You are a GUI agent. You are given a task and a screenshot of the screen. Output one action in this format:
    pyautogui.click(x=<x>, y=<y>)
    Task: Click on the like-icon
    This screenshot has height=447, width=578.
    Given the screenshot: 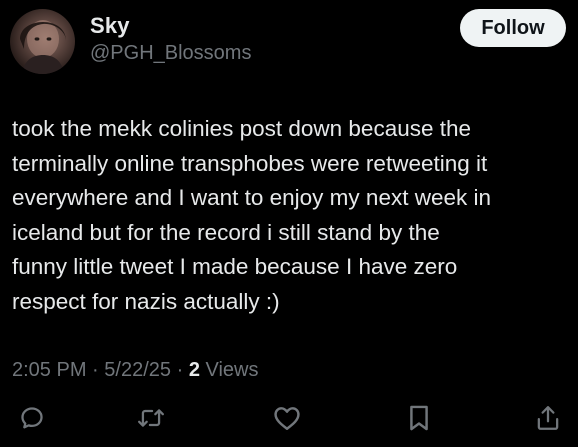 What is the action you would take?
    pyautogui.click(x=287, y=418)
    